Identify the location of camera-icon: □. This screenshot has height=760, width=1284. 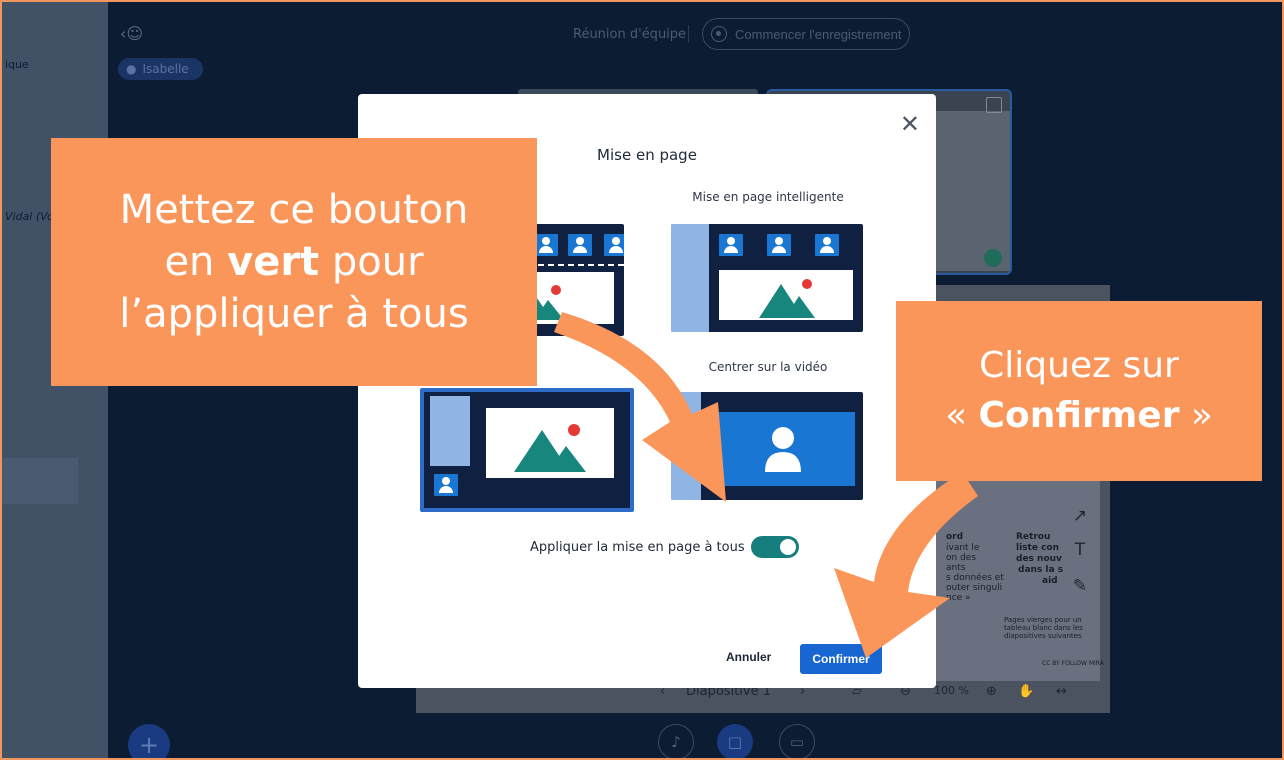
(735, 742).